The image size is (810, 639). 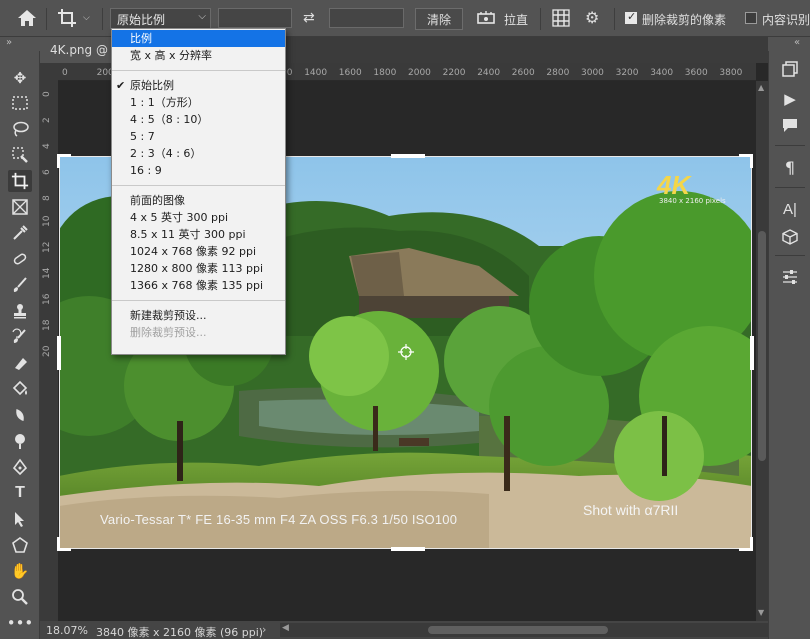 I want to click on shape-icon, so click(x=20, y=545).